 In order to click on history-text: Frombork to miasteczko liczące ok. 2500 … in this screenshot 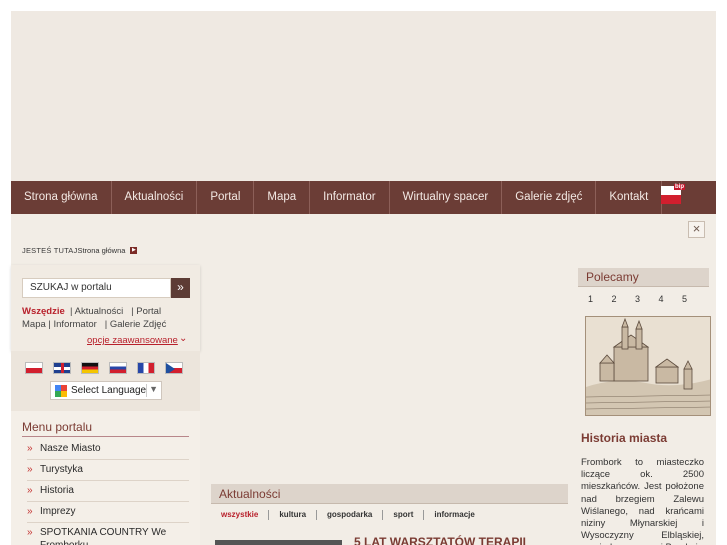, I will do `click(642, 501)`.